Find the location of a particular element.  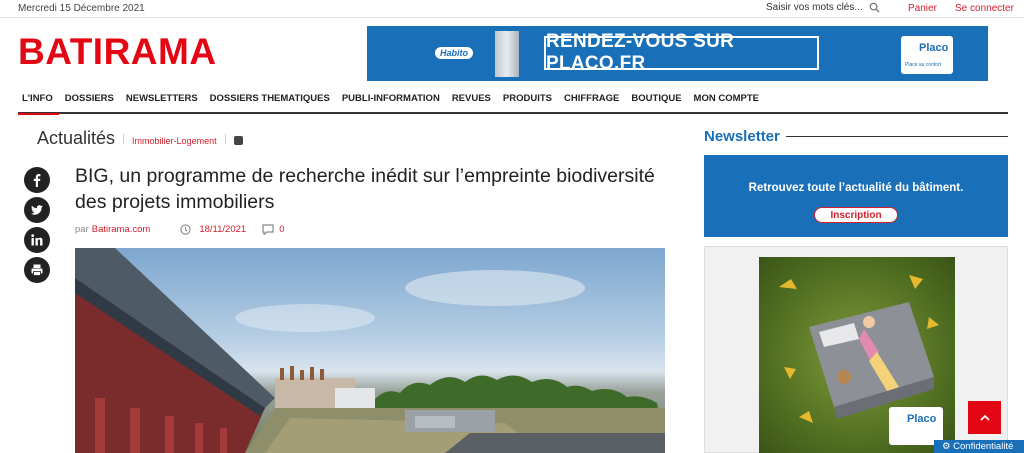

twitter-icon is located at coordinates (37, 210).